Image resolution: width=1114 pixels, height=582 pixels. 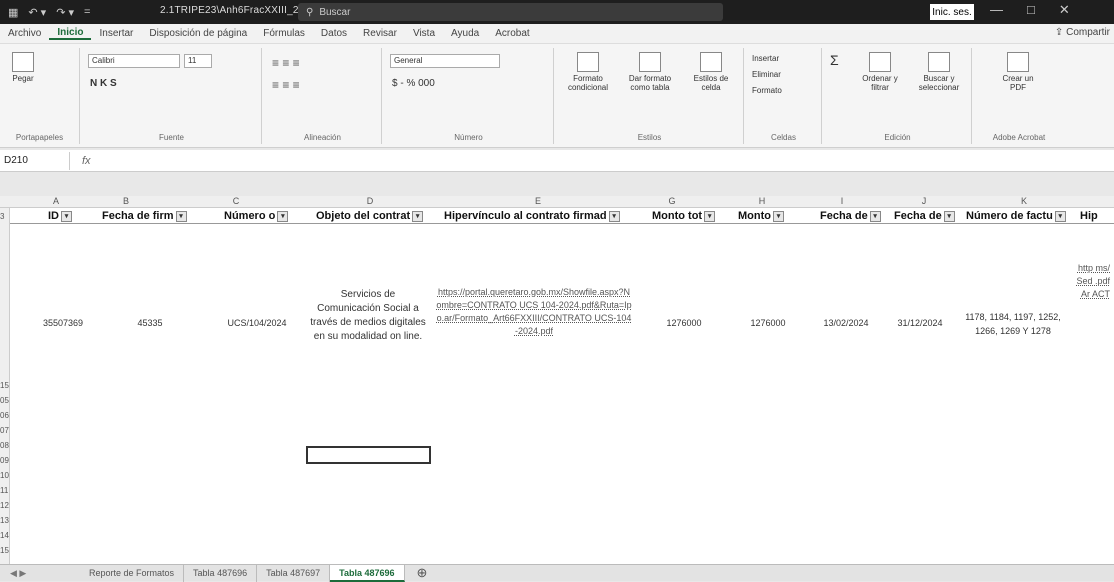 What do you see at coordinates (766, 74) in the screenshot?
I see `delete-cells-button: Eliminar` at bounding box center [766, 74].